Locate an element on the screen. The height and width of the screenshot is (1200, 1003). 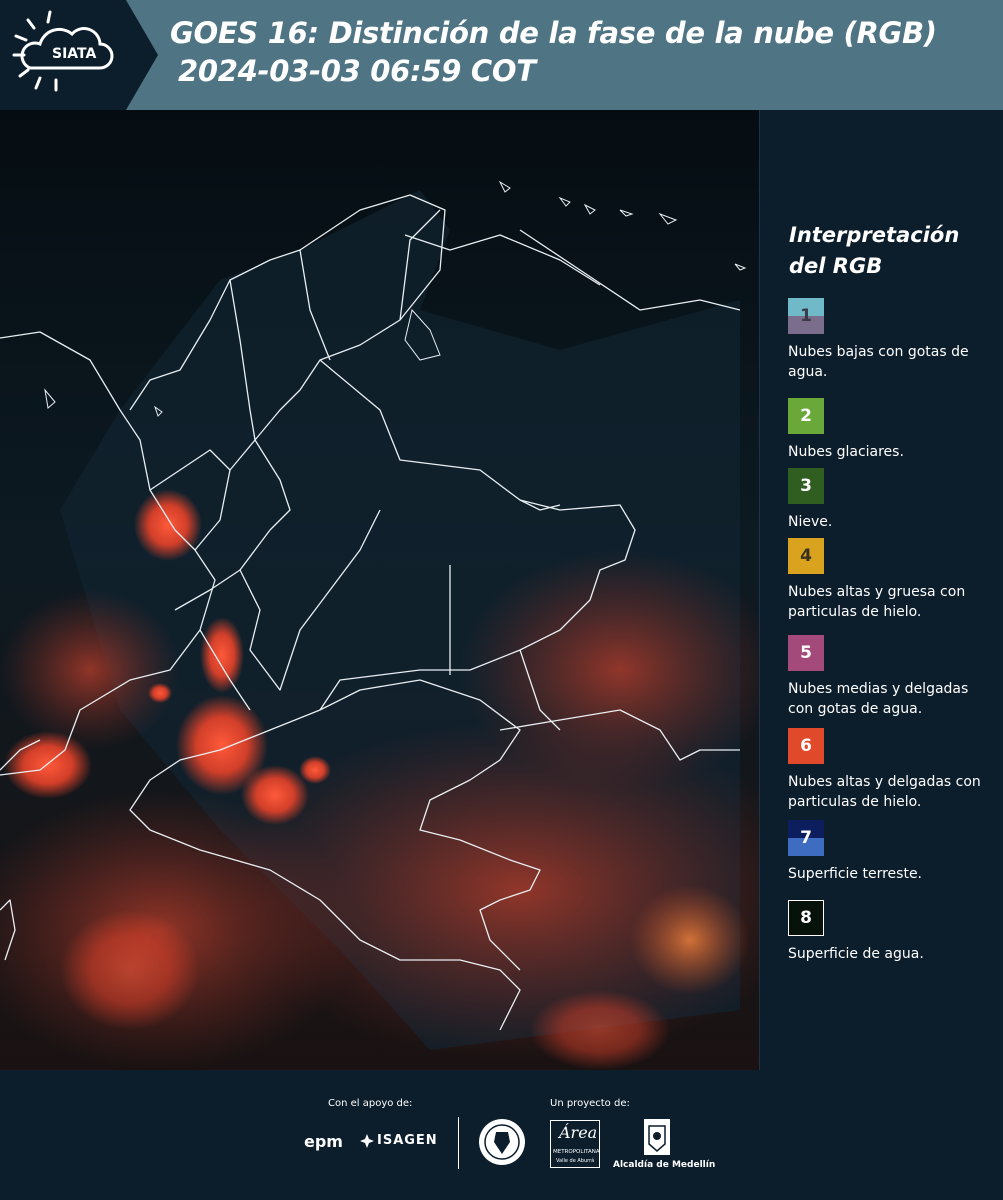
siata-logo-text: SIATA is located at coordinates (74, 54).